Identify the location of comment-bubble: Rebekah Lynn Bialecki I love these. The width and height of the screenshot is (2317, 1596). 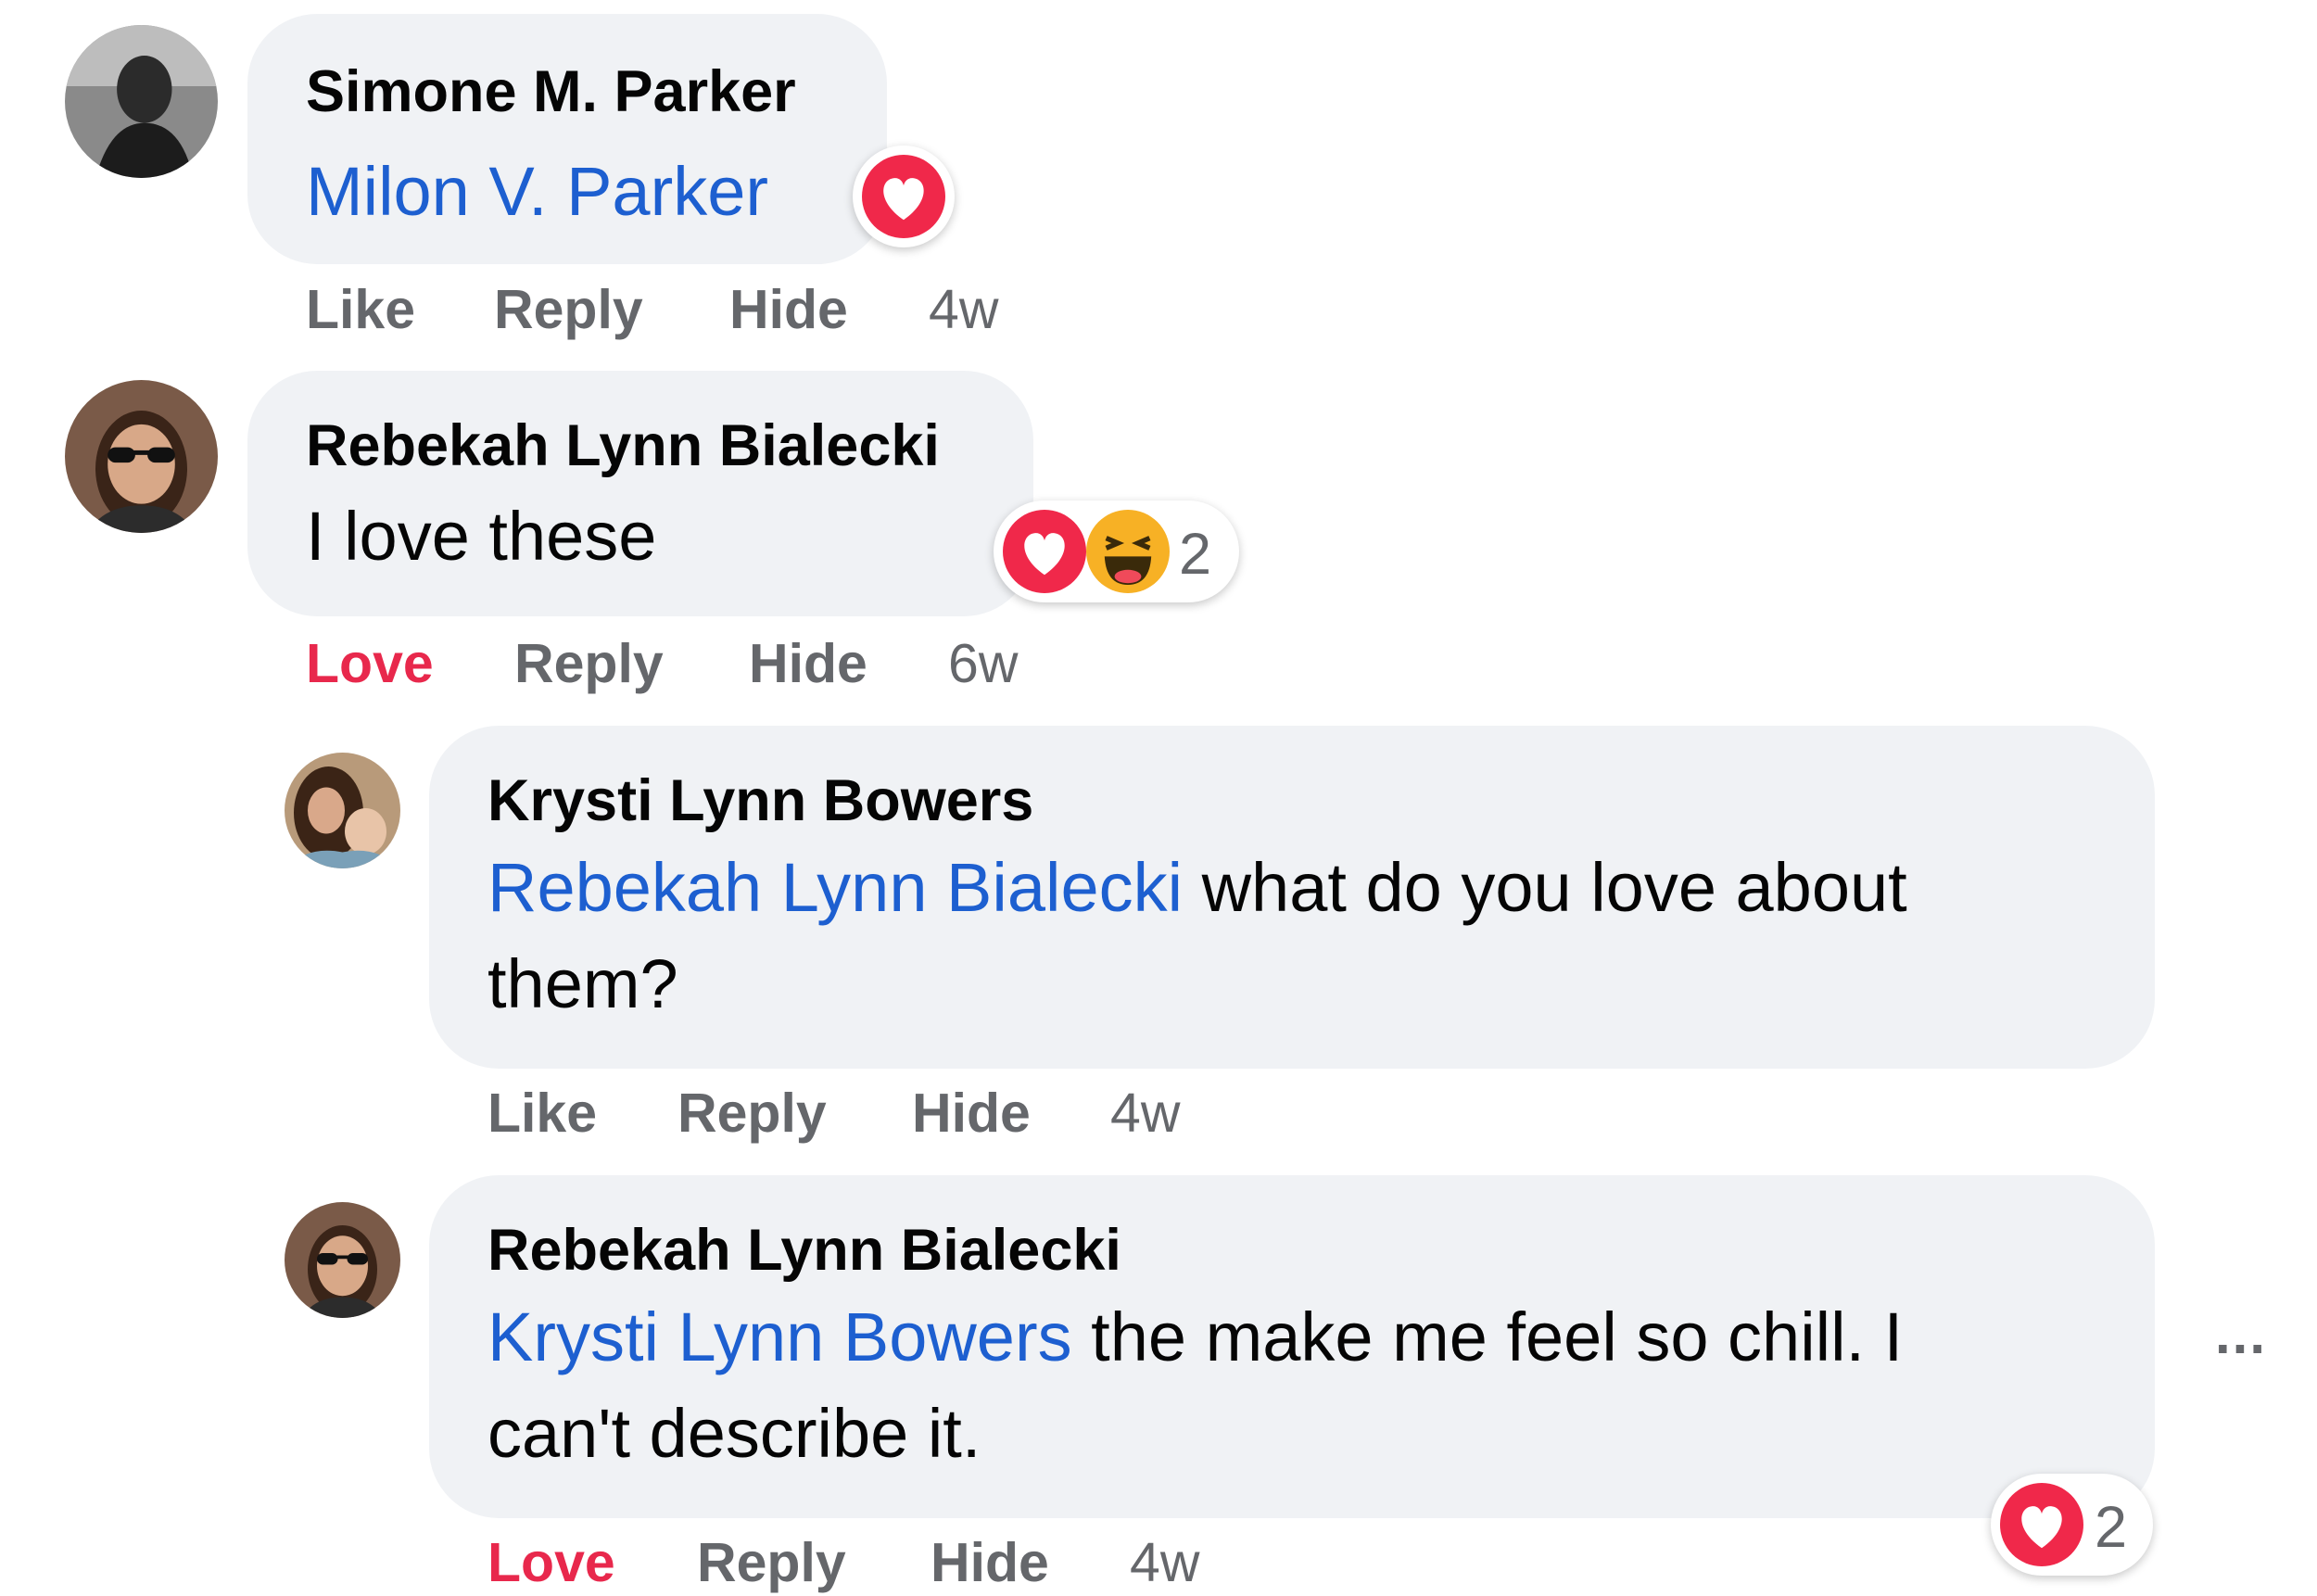
(640, 494).